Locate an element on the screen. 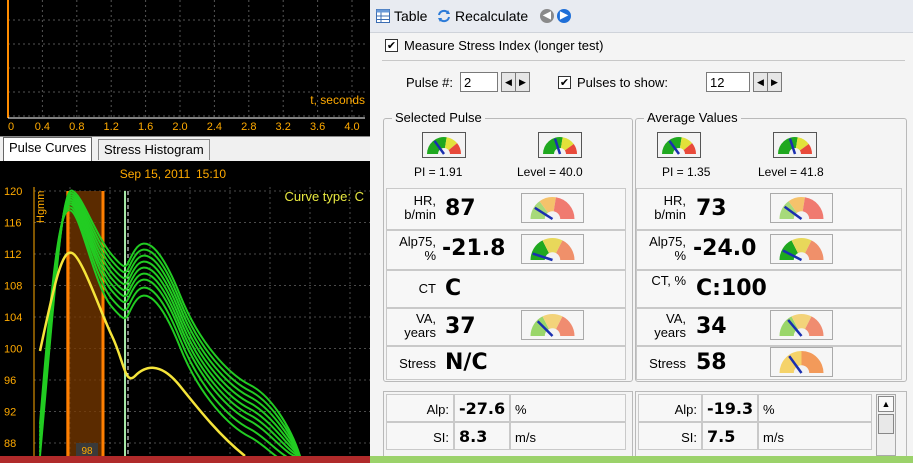 The height and width of the screenshot is (463, 913). table-label: Table is located at coordinates (411, 16).